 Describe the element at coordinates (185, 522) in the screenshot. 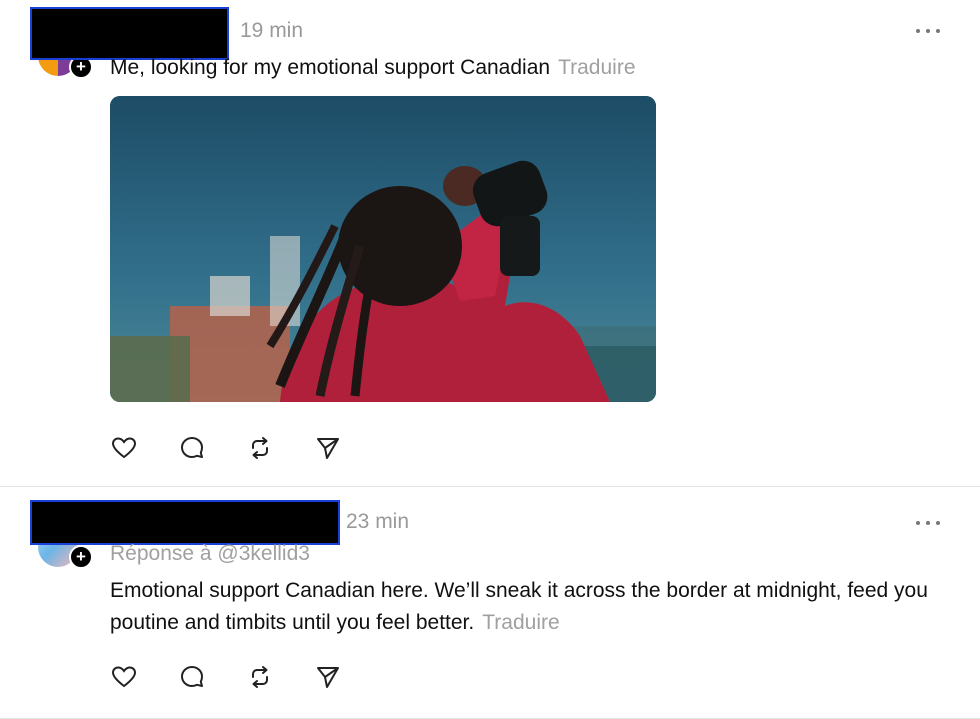

I see `redacted-username` at that location.